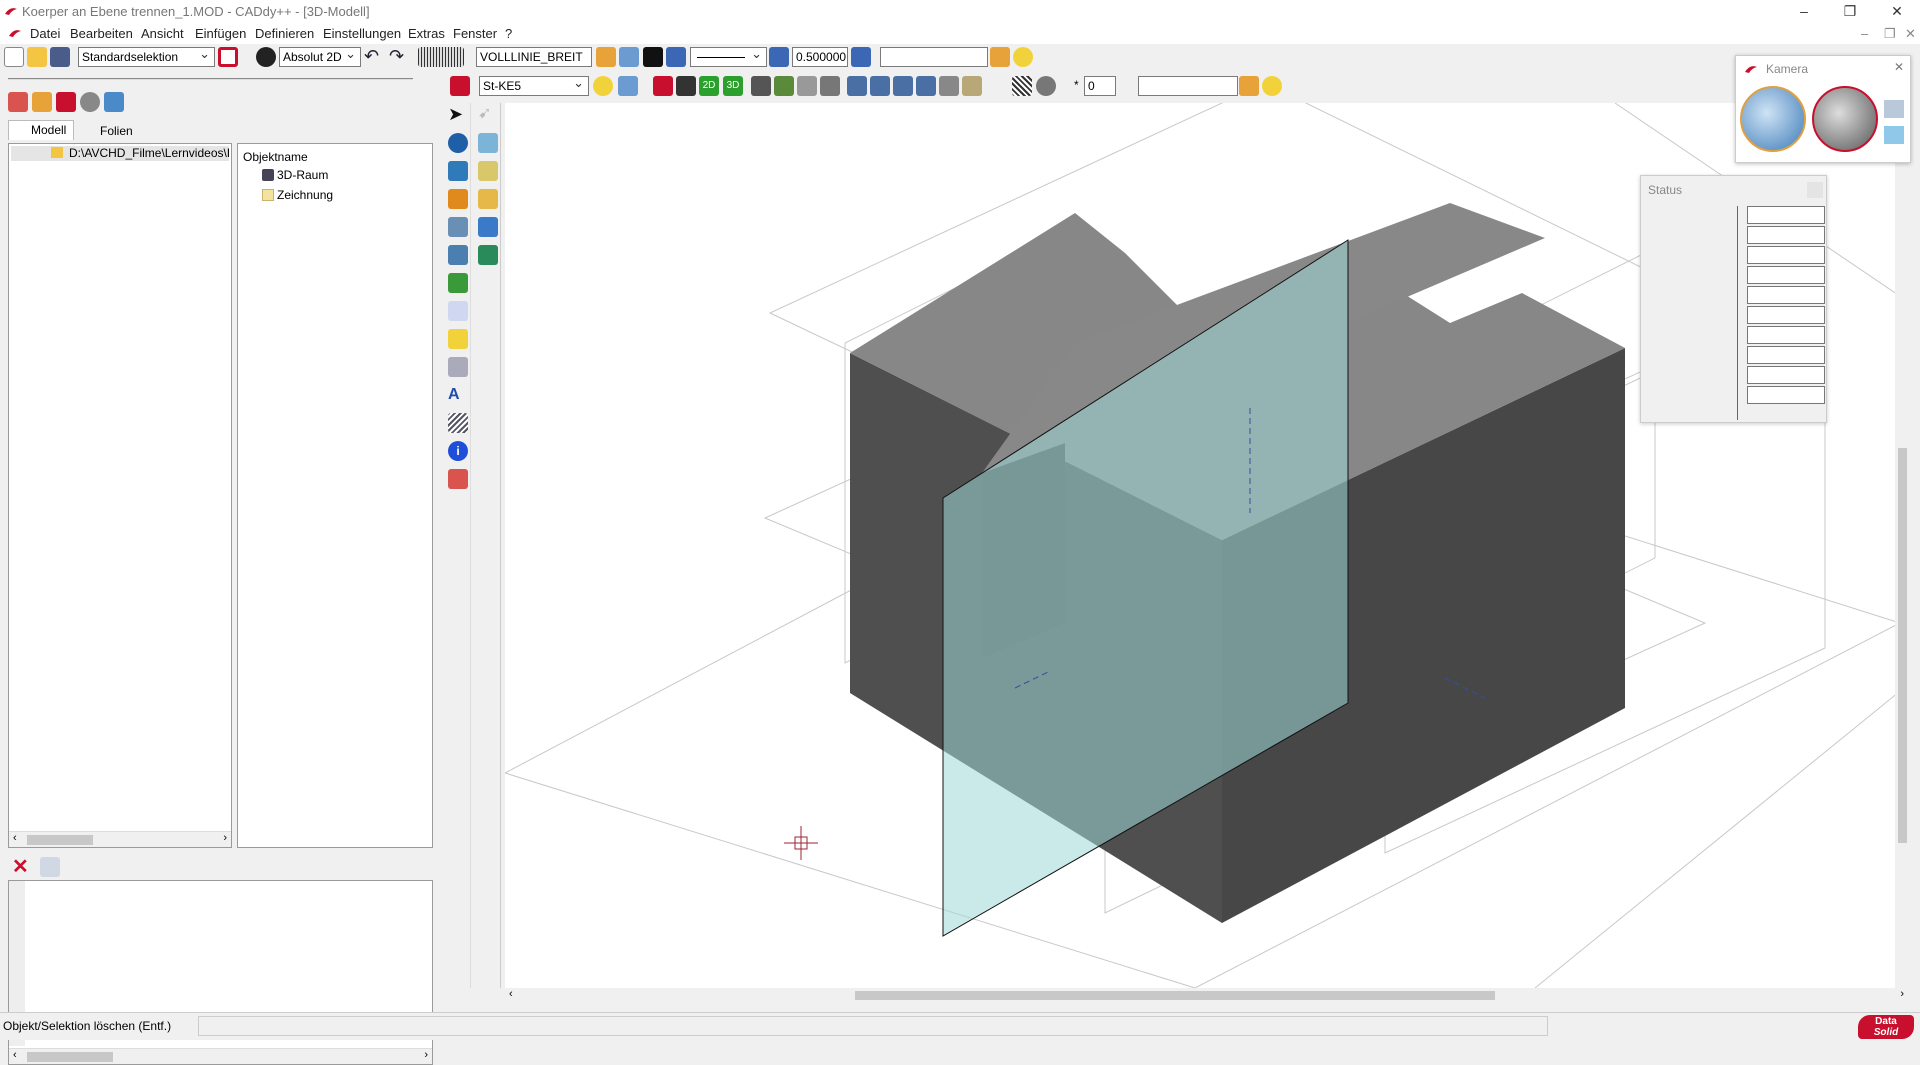 Image resolution: width=1920 pixels, height=1065 pixels. Describe the element at coordinates (663, 86) in the screenshot. I see `edit-pen-icon` at that location.